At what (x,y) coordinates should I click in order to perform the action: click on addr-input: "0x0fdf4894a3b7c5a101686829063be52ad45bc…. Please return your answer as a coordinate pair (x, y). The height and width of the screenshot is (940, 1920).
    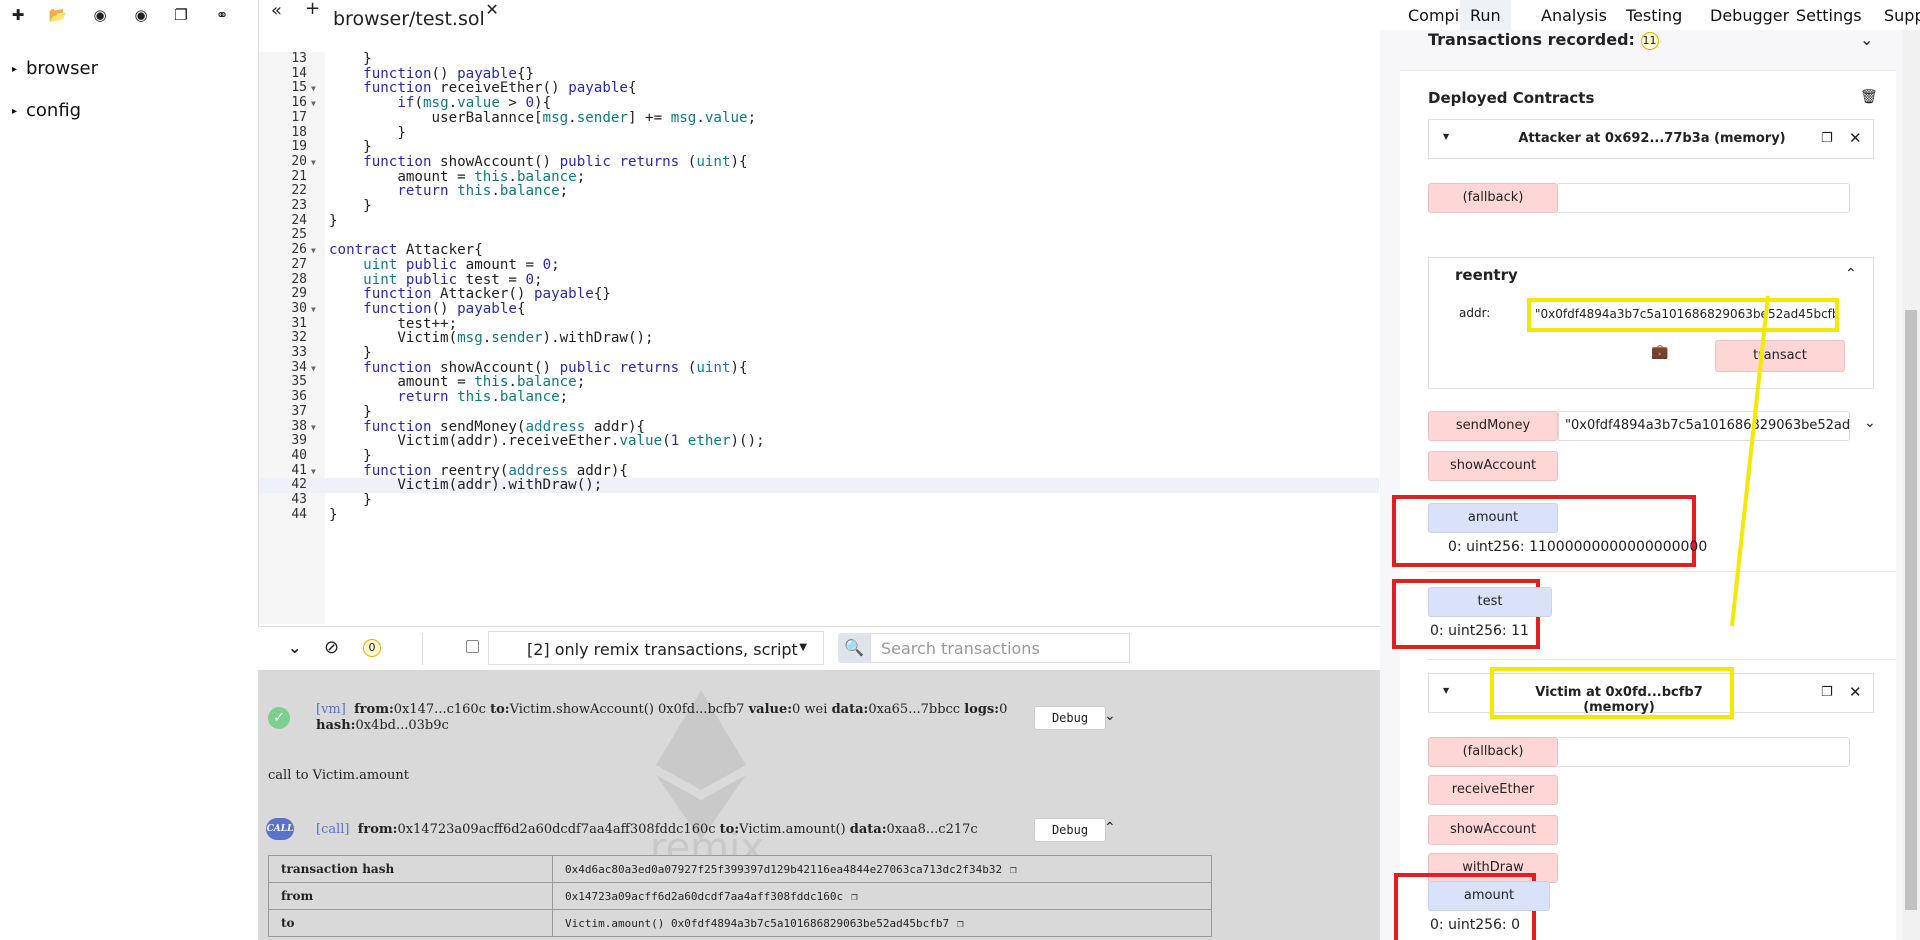
    Looking at the image, I should click on (1683, 315).